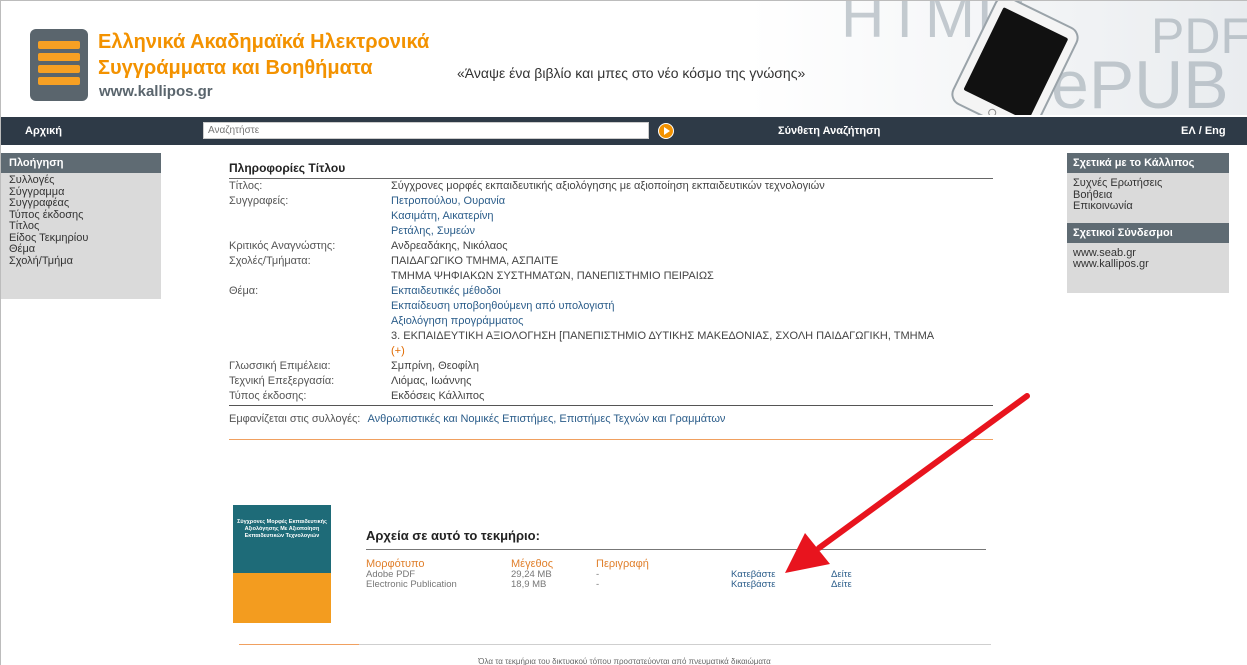  What do you see at coordinates (907, 483) in the screenshot?
I see `annotation-arrow-icon` at bounding box center [907, 483].